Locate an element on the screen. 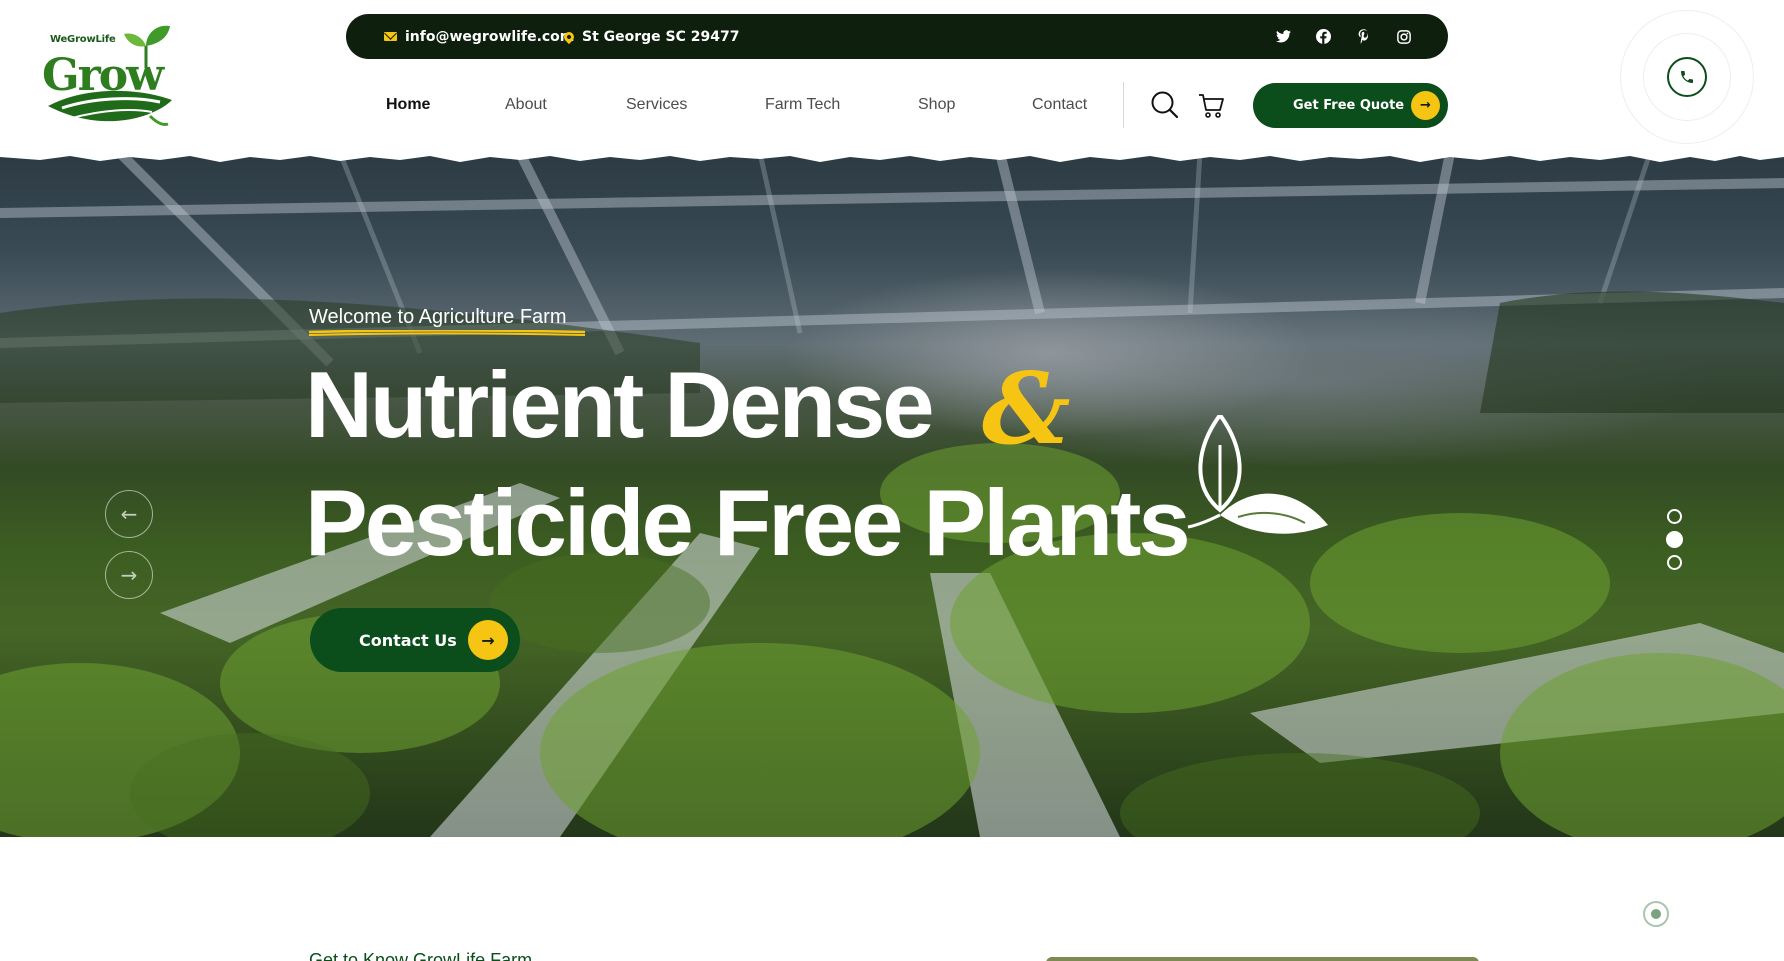 The width and height of the screenshot is (1784, 961). top-info-bar: info@wegrowlife.com St George SC 29477 is located at coordinates (897, 36).